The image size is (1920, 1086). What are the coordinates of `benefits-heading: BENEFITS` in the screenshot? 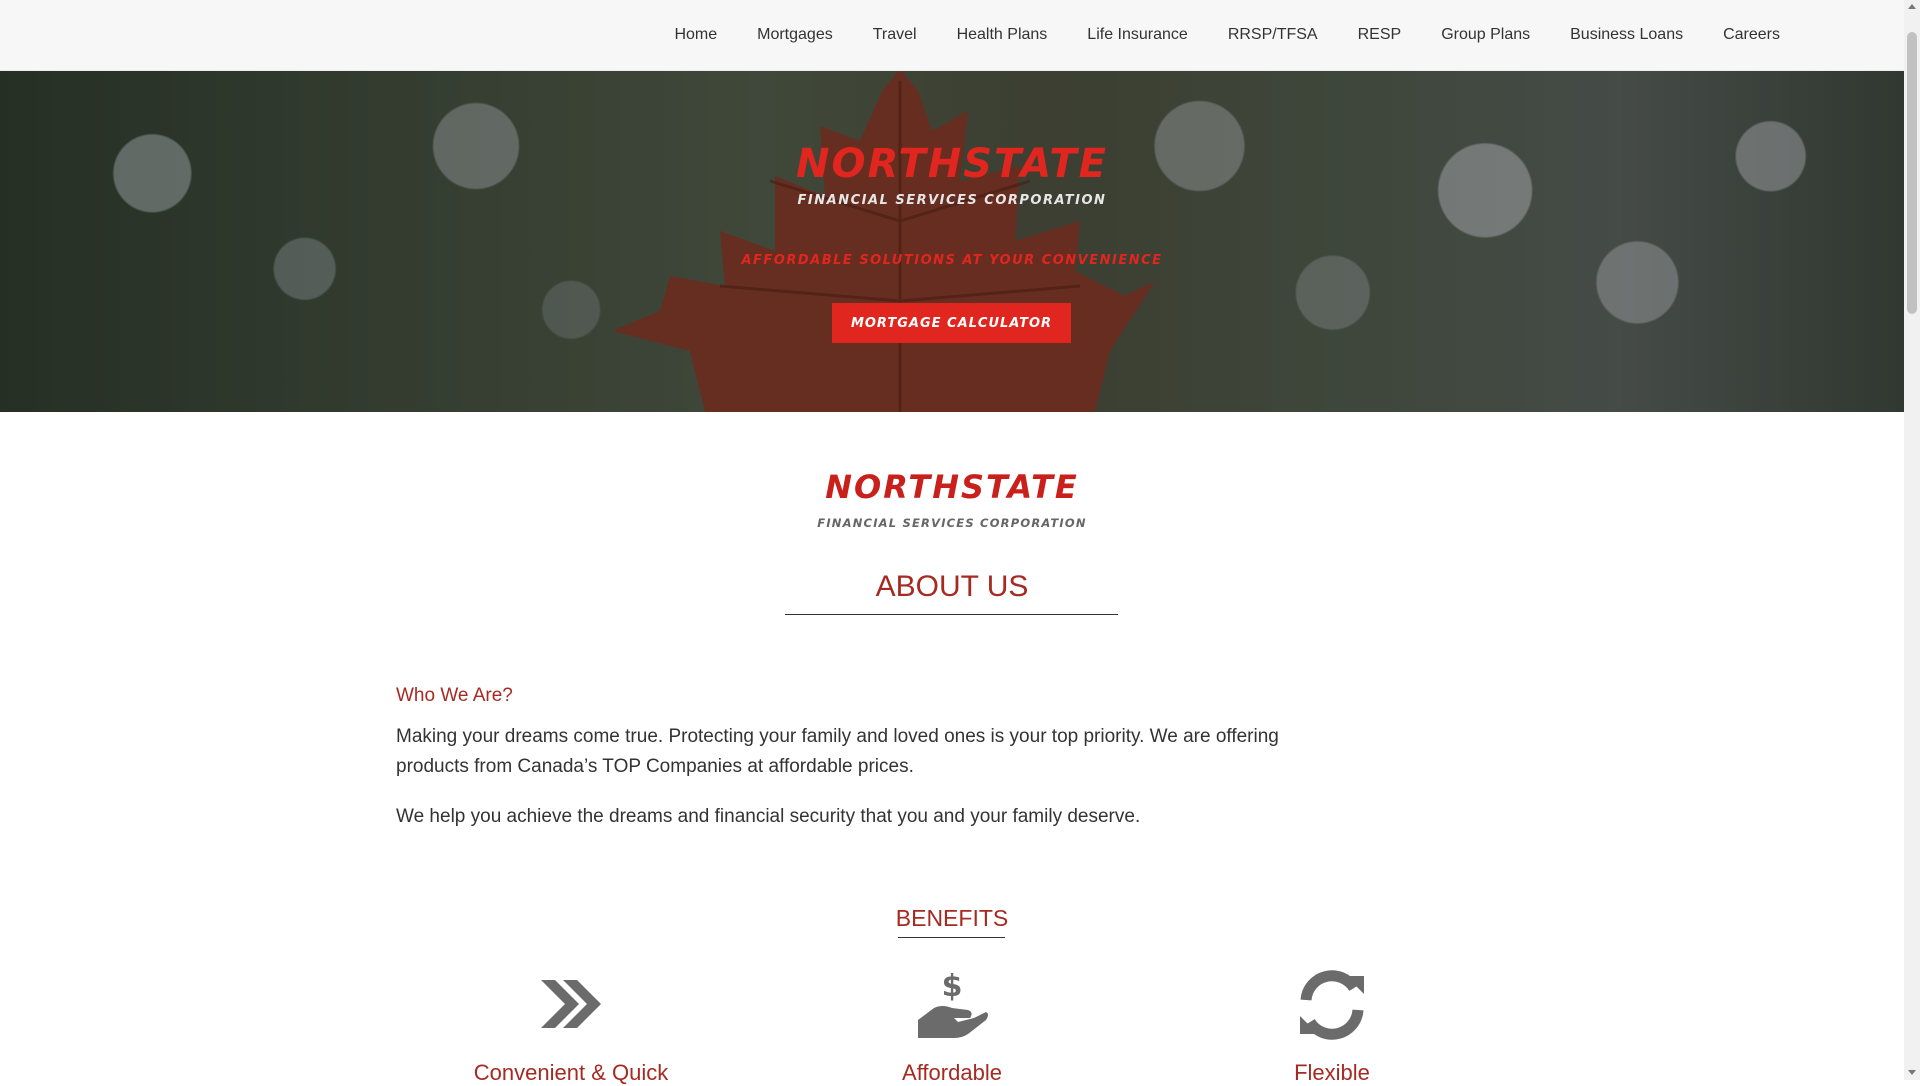 It's located at (952, 918).